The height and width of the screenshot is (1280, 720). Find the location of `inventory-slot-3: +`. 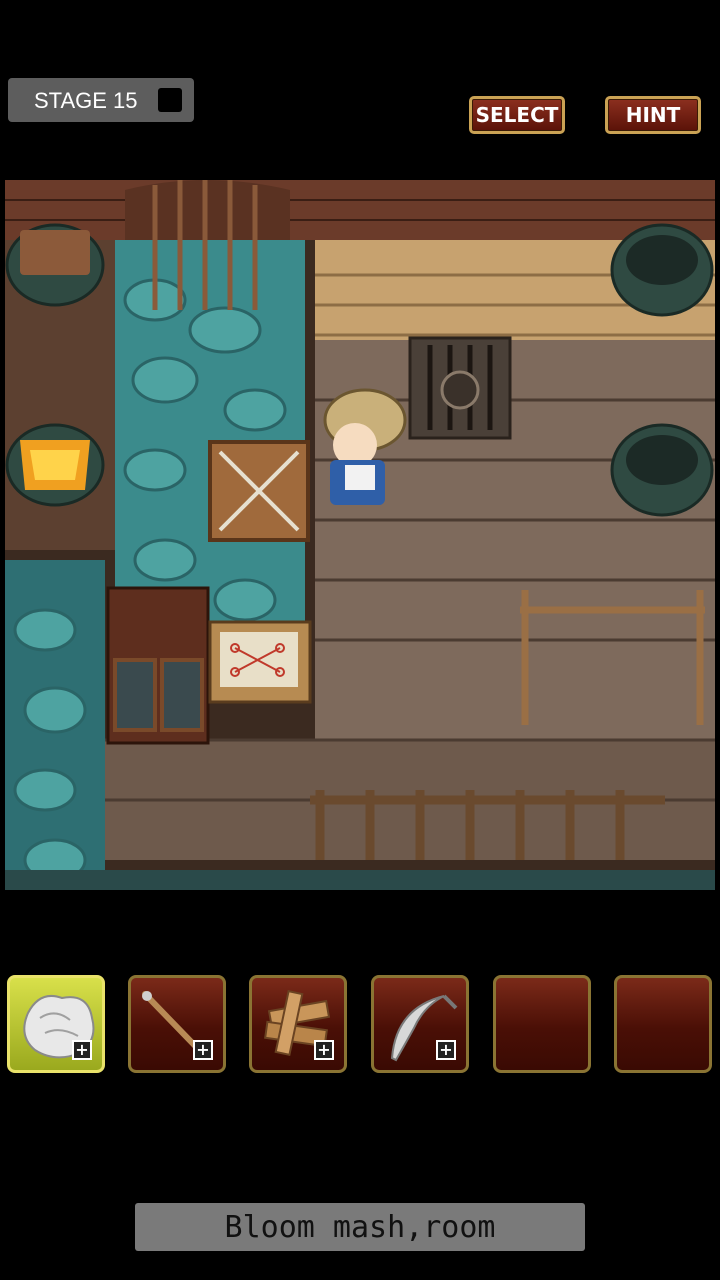

inventory-slot-3: + is located at coordinates (298, 1024).